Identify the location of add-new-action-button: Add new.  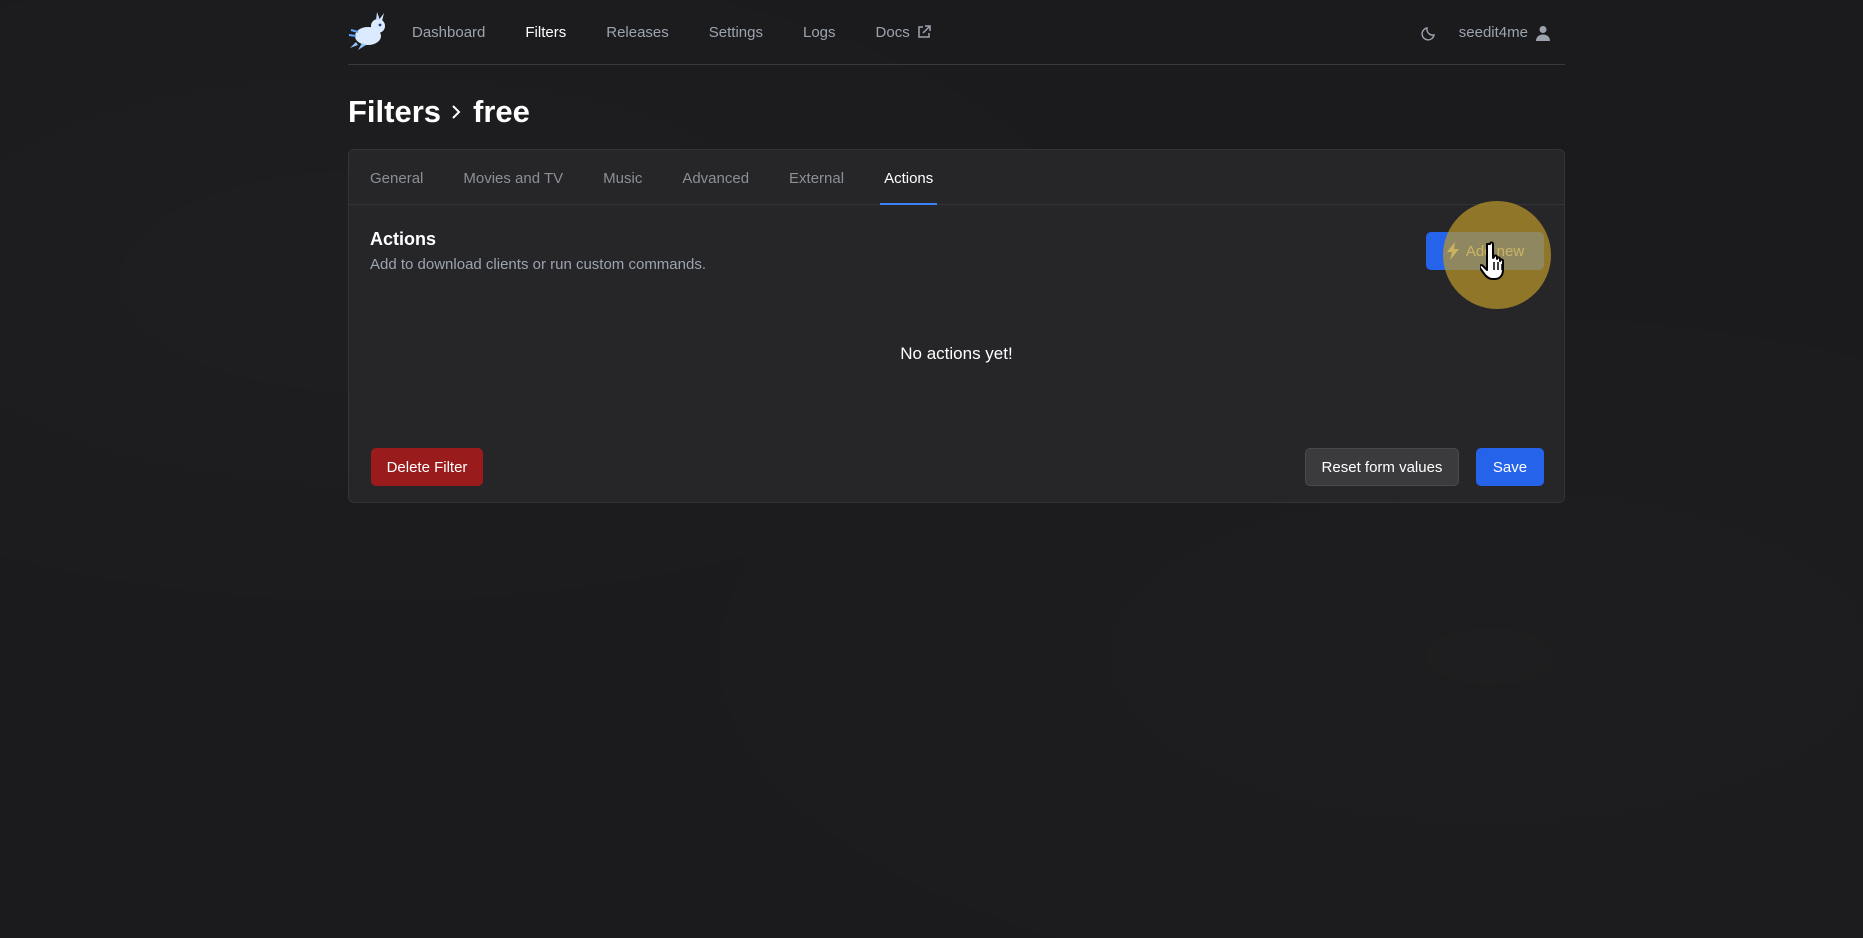
(1485, 251).